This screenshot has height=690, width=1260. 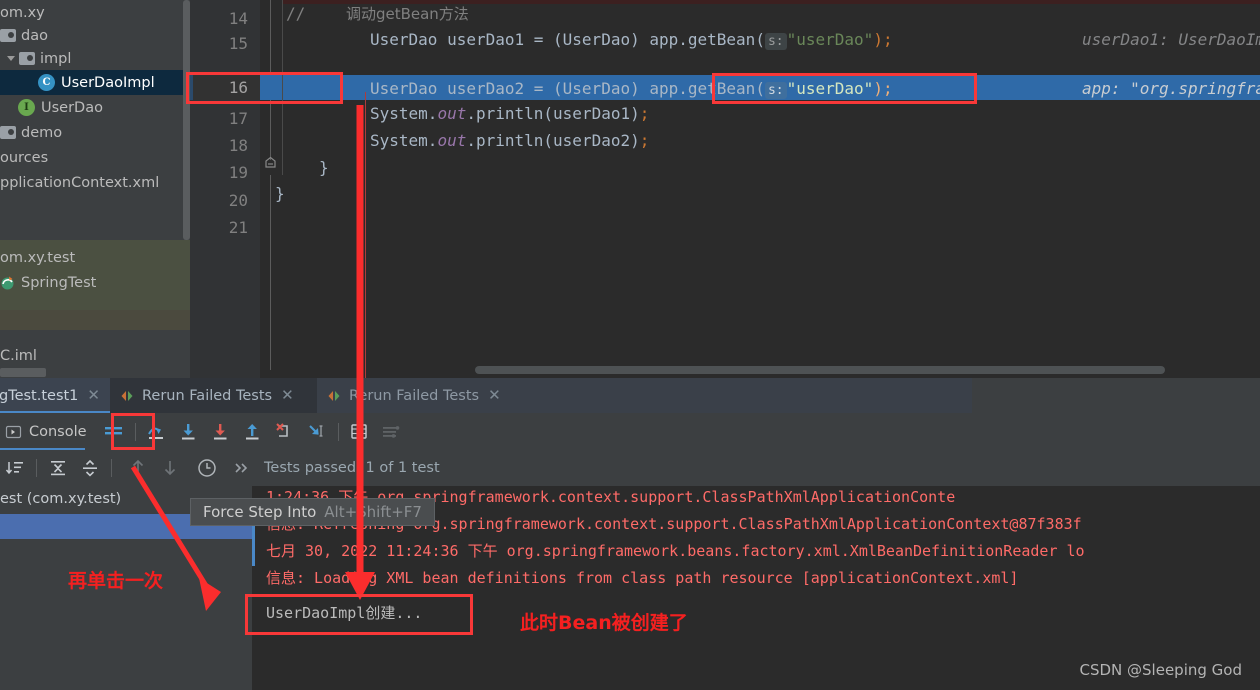 What do you see at coordinates (186, 120) in the screenshot?
I see `project-tree-scrollbar` at bounding box center [186, 120].